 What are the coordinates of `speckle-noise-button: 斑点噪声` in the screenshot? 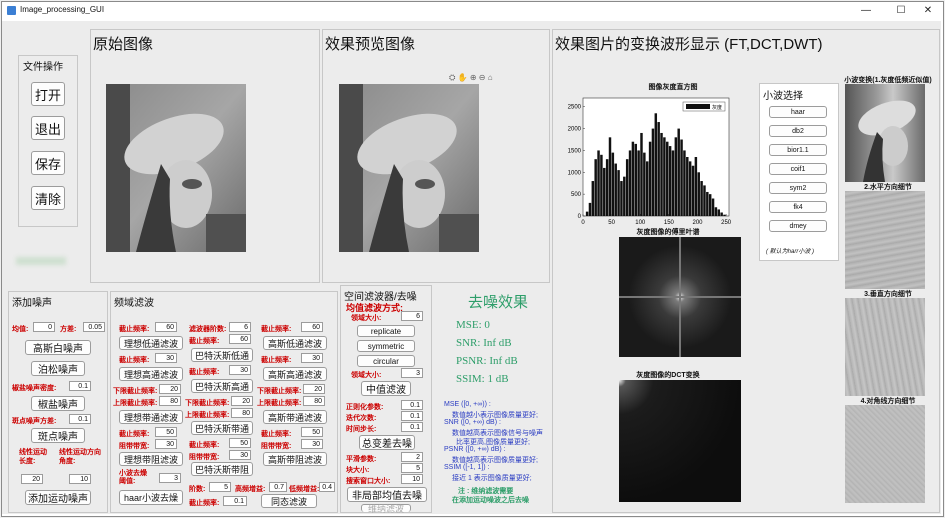 It's located at (58, 435).